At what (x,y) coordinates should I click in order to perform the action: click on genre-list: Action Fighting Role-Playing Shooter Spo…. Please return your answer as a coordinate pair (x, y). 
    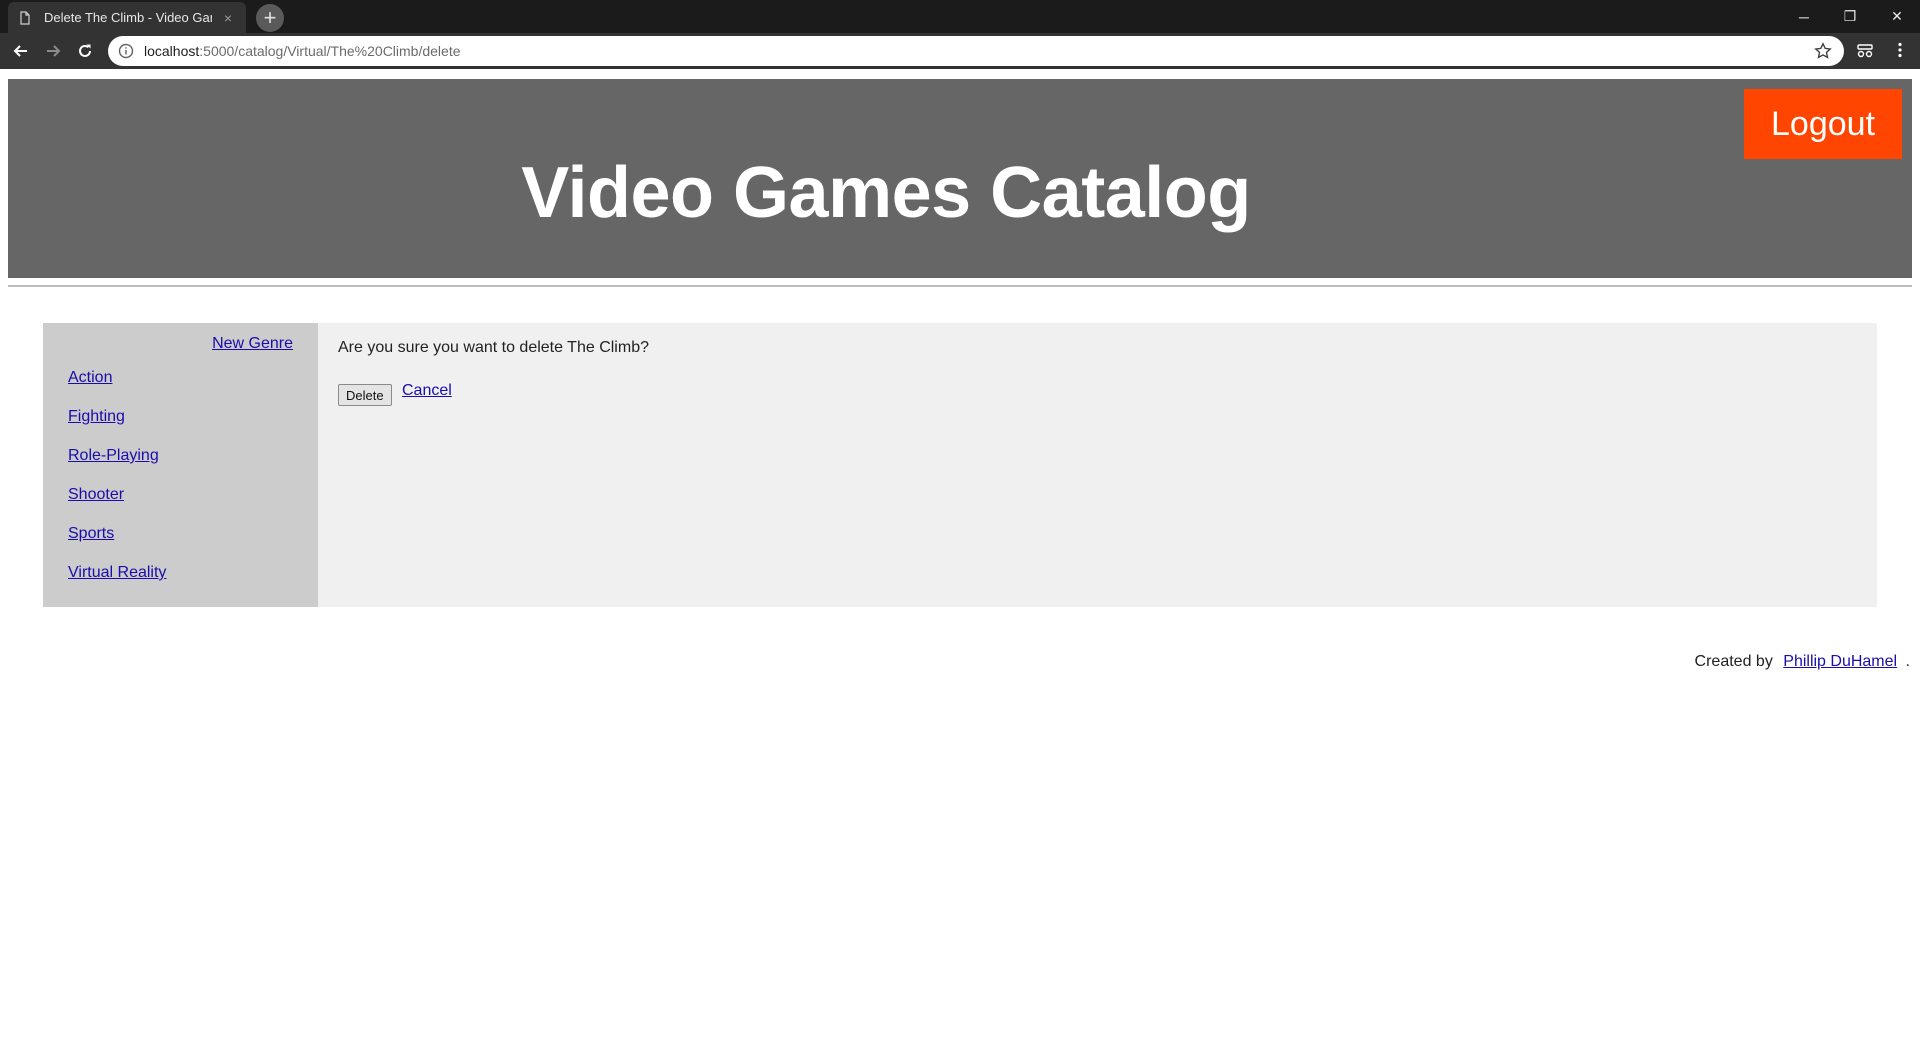
    Looking at the image, I should click on (117, 486).